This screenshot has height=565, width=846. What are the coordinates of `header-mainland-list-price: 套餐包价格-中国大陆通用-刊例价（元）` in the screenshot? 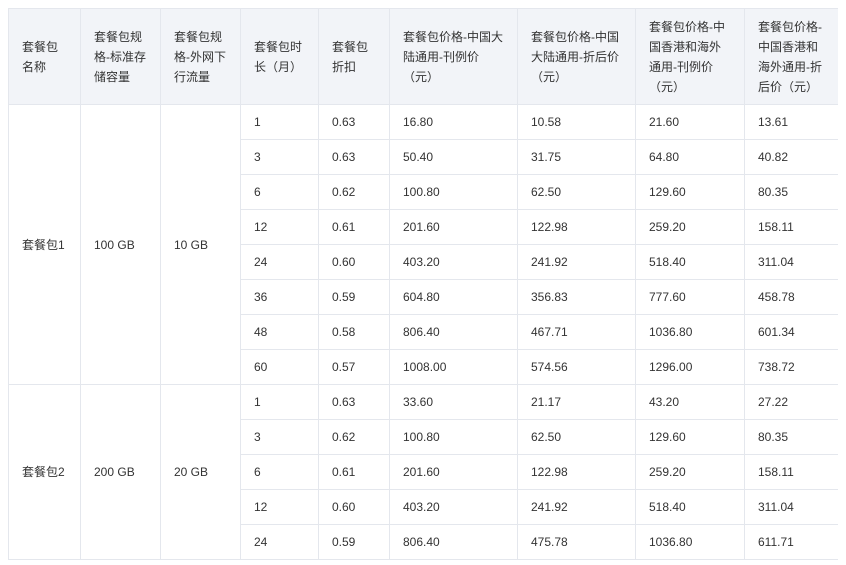 It's located at (453, 56).